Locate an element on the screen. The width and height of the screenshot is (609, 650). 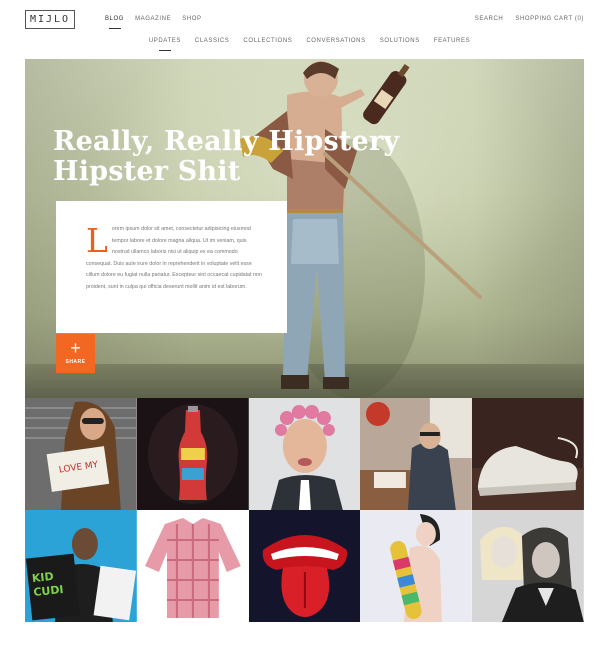
hero-title-line-2: Hipster Shit is located at coordinates (147, 171).